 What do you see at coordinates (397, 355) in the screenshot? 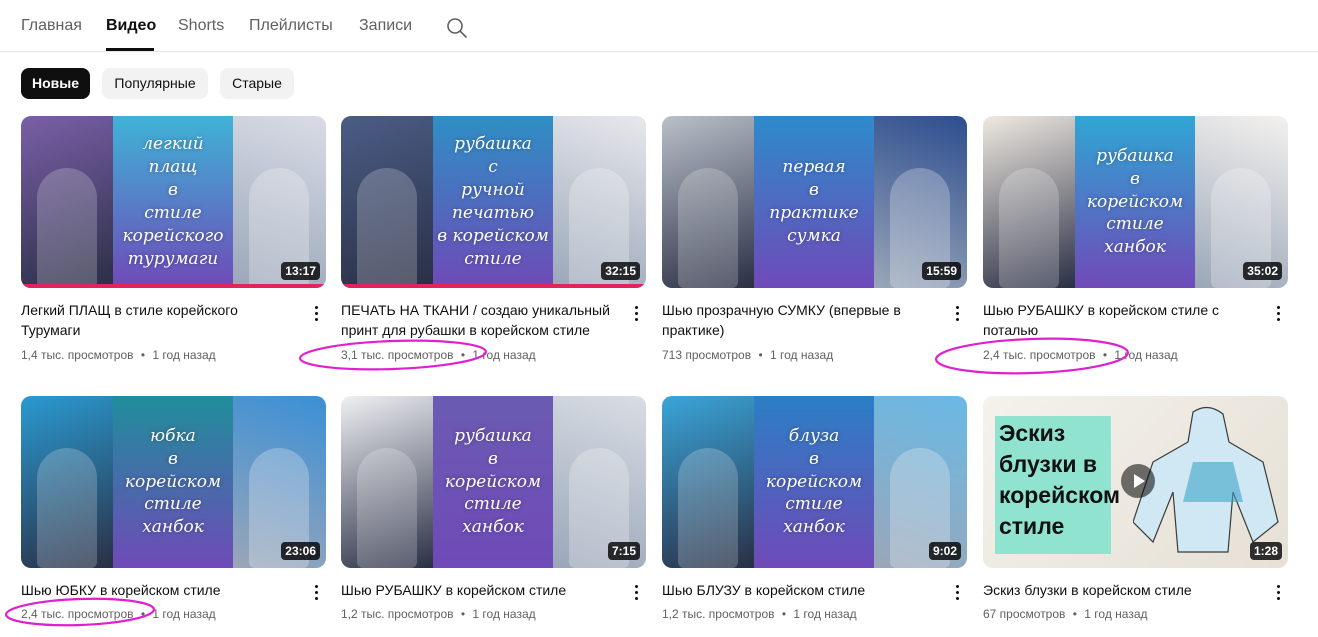
I see `view-count: 3,1 тыс. просмотров` at bounding box center [397, 355].